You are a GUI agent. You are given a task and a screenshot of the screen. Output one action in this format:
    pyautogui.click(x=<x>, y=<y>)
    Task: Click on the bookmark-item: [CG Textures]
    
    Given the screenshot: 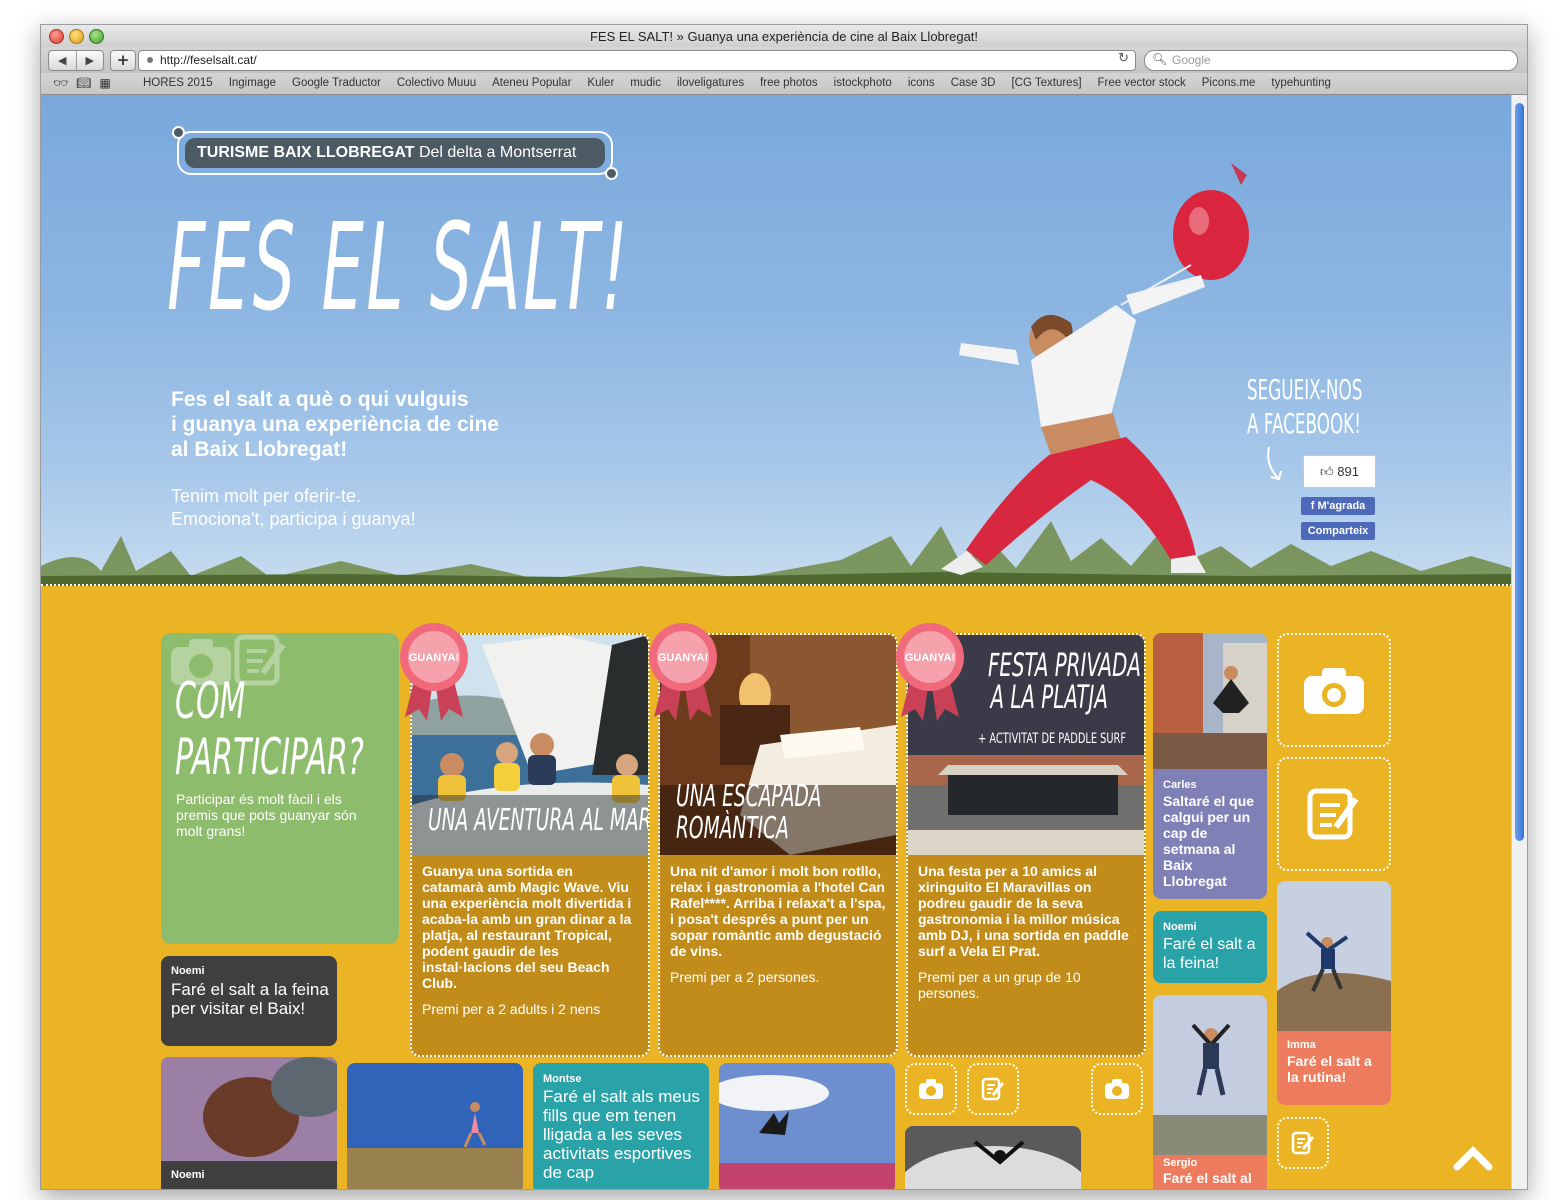 What is the action you would take?
    pyautogui.click(x=1046, y=83)
    